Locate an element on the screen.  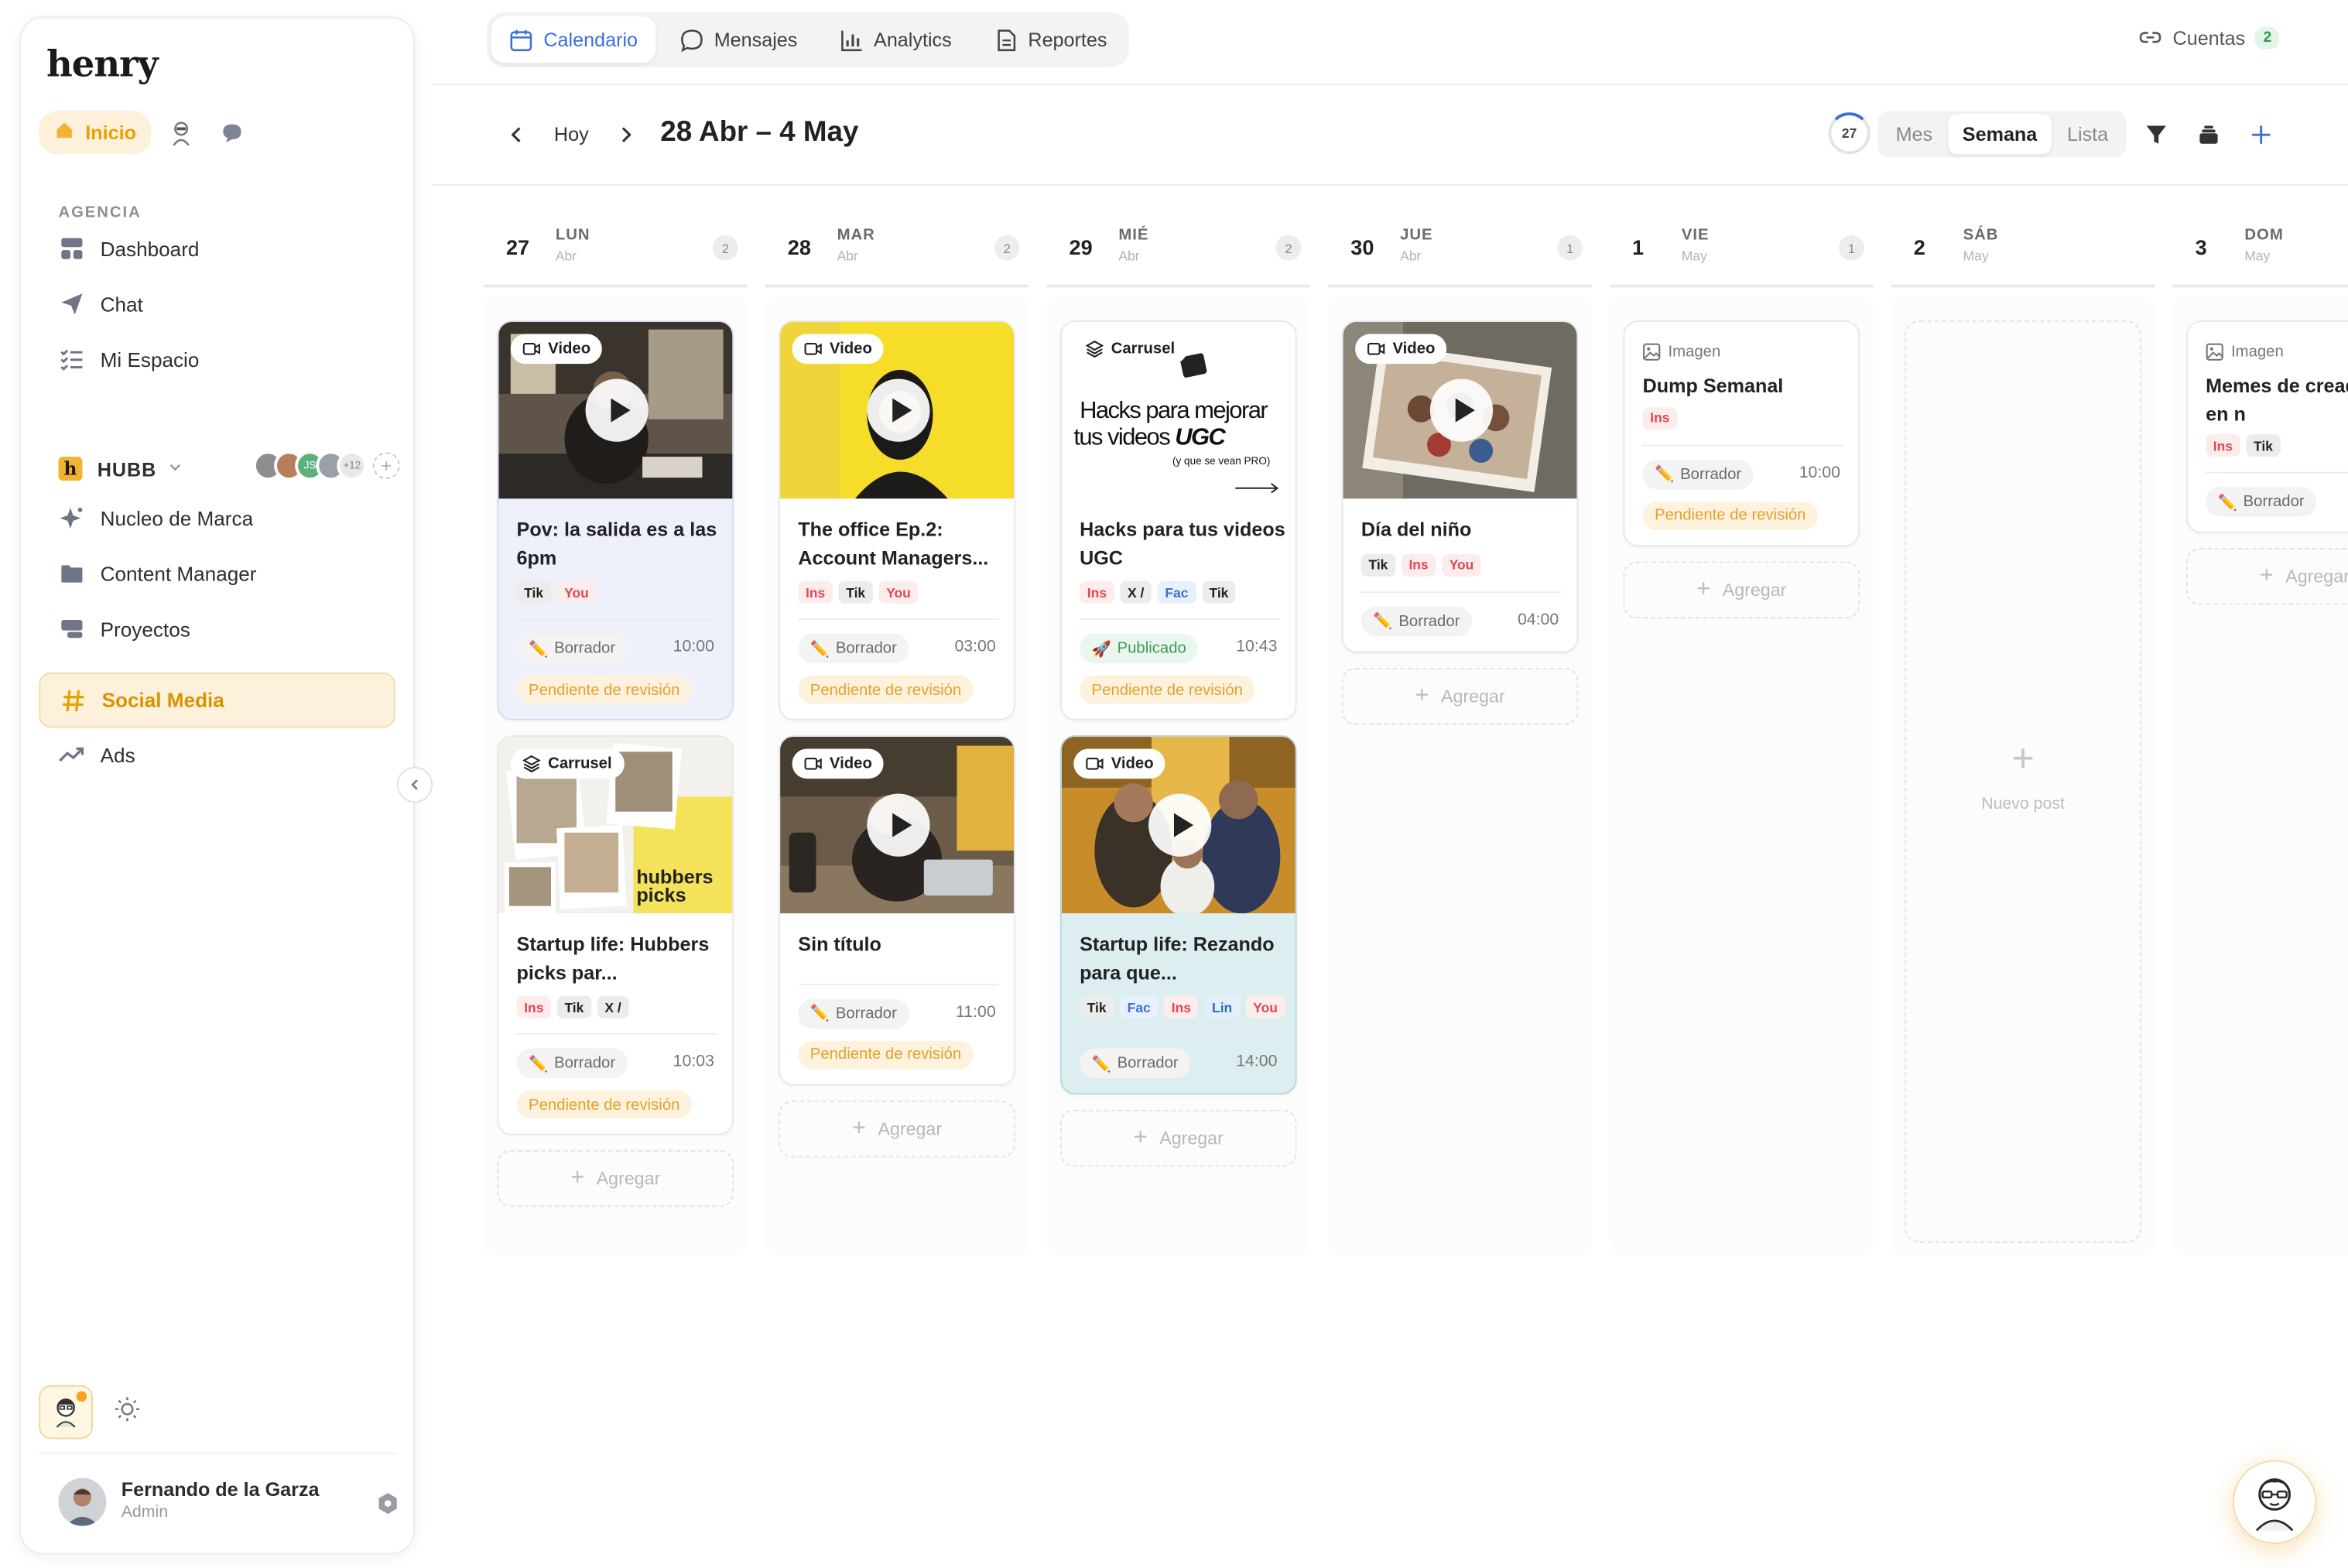
sidebar-item-ads: Ads is located at coordinates (217, 755).